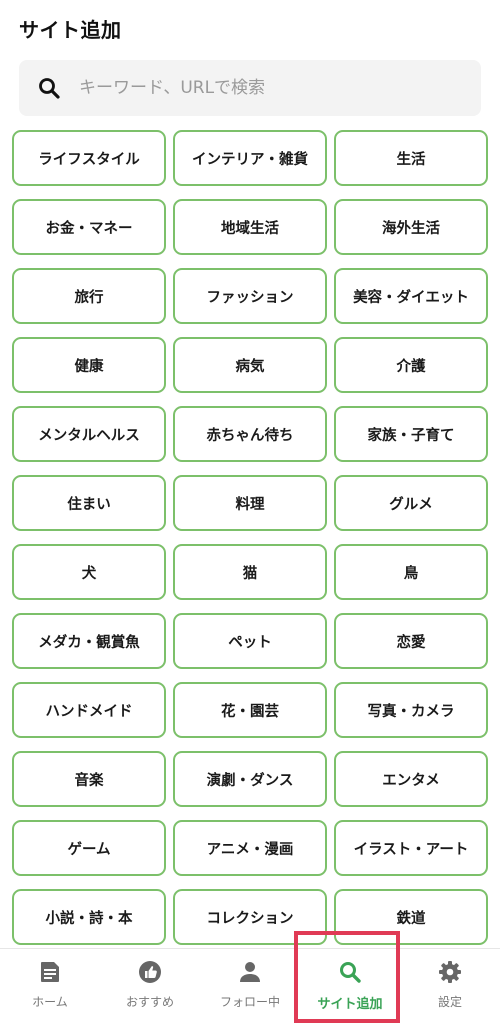  Describe the element at coordinates (411, 227) in the screenshot. I see `category-button: 海外生活` at that location.